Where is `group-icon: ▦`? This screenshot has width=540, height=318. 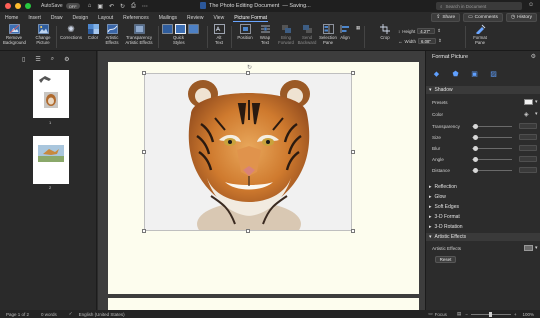
group-icon: ▦ is located at coordinates (358, 28).